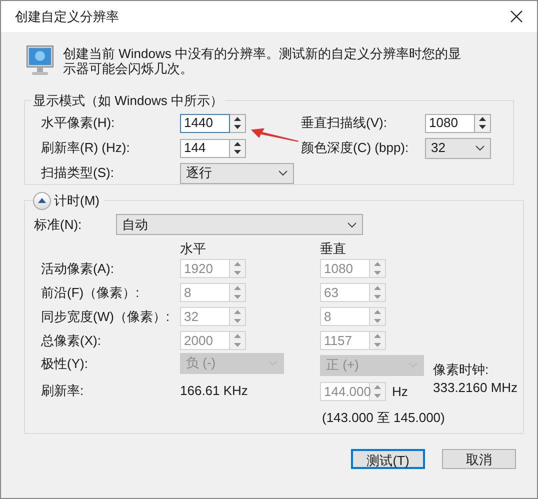  What do you see at coordinates (275, 135) in the screenshot?
I see `pointer-arrow` at bounding box center [275, 135].